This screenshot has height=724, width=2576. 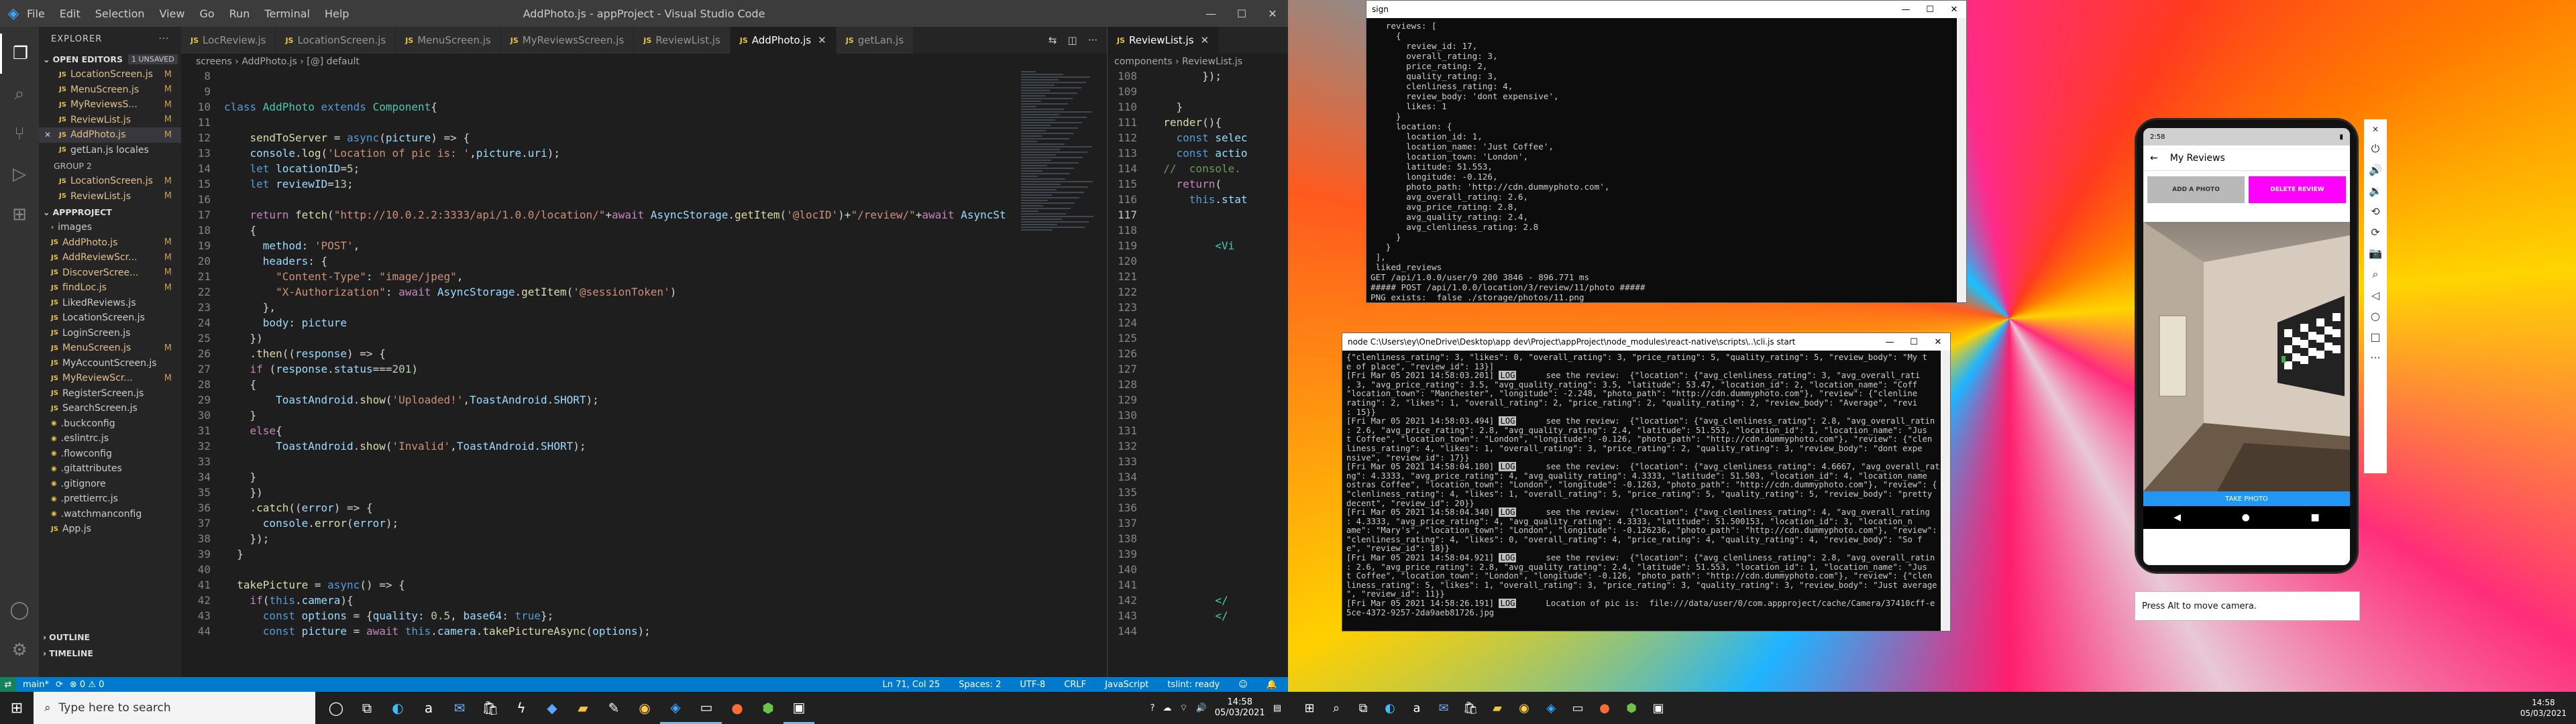 I want to click on file-tree-item: JS LocationScreen.js, so click(x=110, y=318).